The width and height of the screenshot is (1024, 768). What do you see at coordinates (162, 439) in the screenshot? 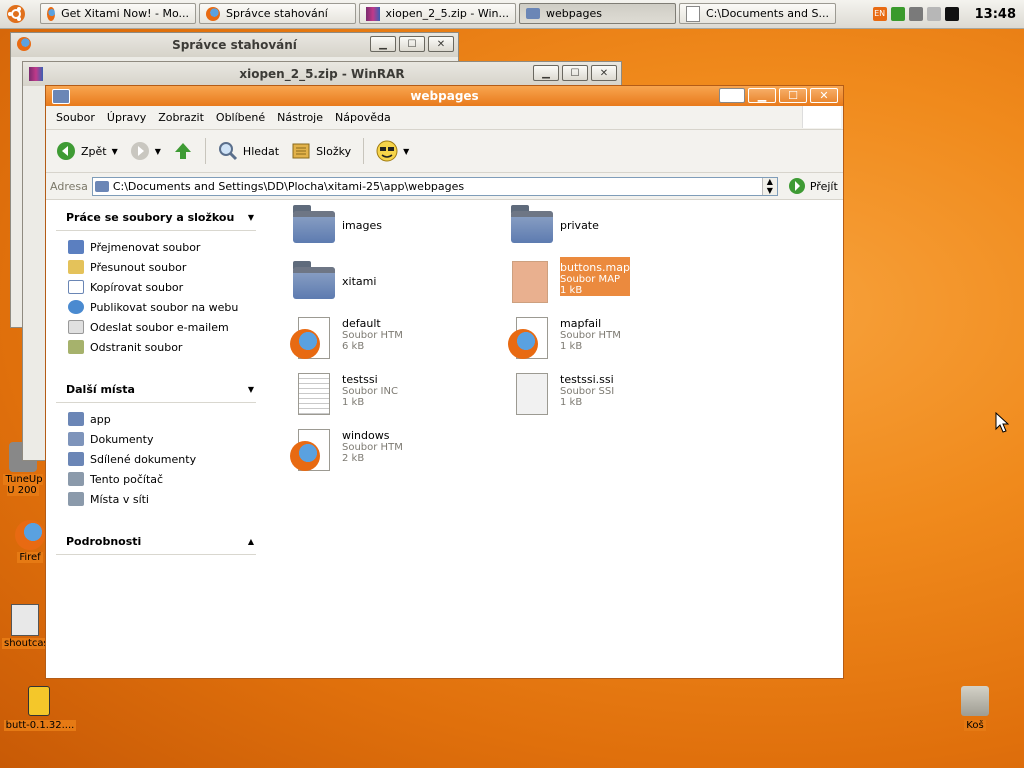
I see `place-documents: Dokumenty` at bounding box center [162, 439].